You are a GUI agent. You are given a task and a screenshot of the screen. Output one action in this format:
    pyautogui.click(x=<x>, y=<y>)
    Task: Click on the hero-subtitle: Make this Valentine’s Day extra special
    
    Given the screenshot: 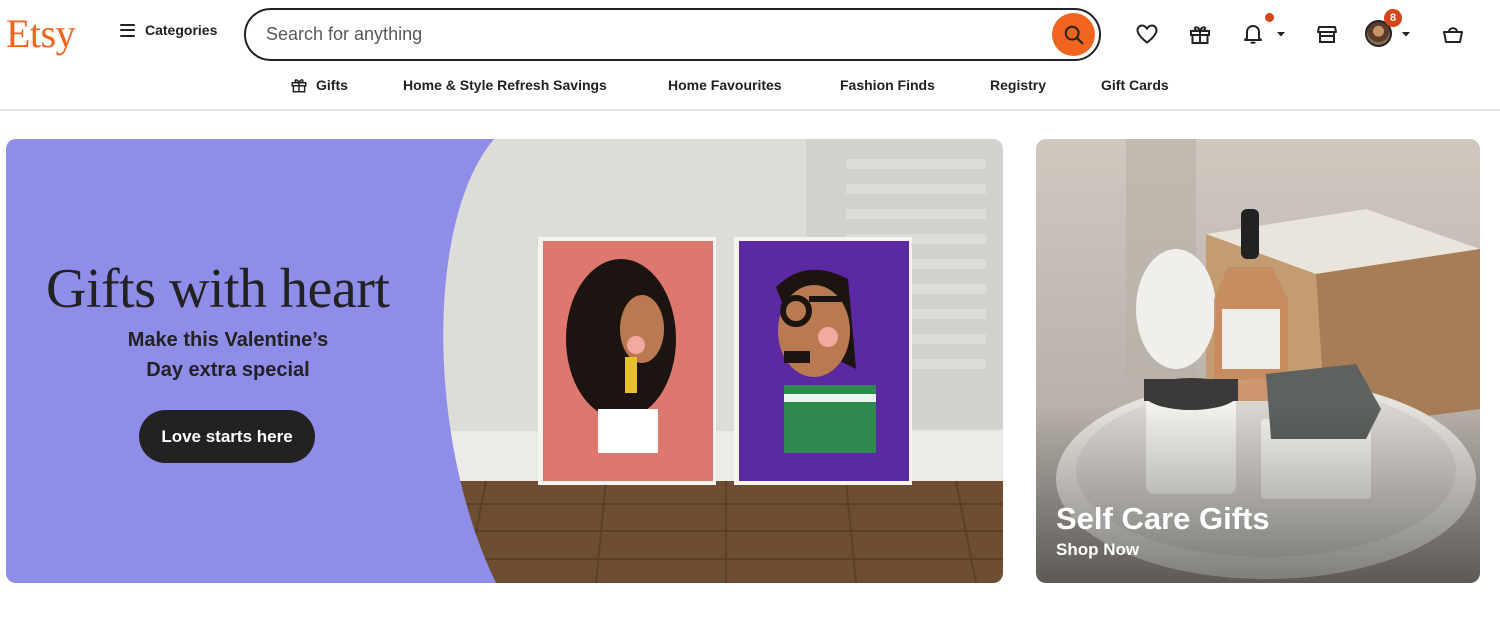 What is the action you would take?
    pyautogui.click(x=228, y=355)
    